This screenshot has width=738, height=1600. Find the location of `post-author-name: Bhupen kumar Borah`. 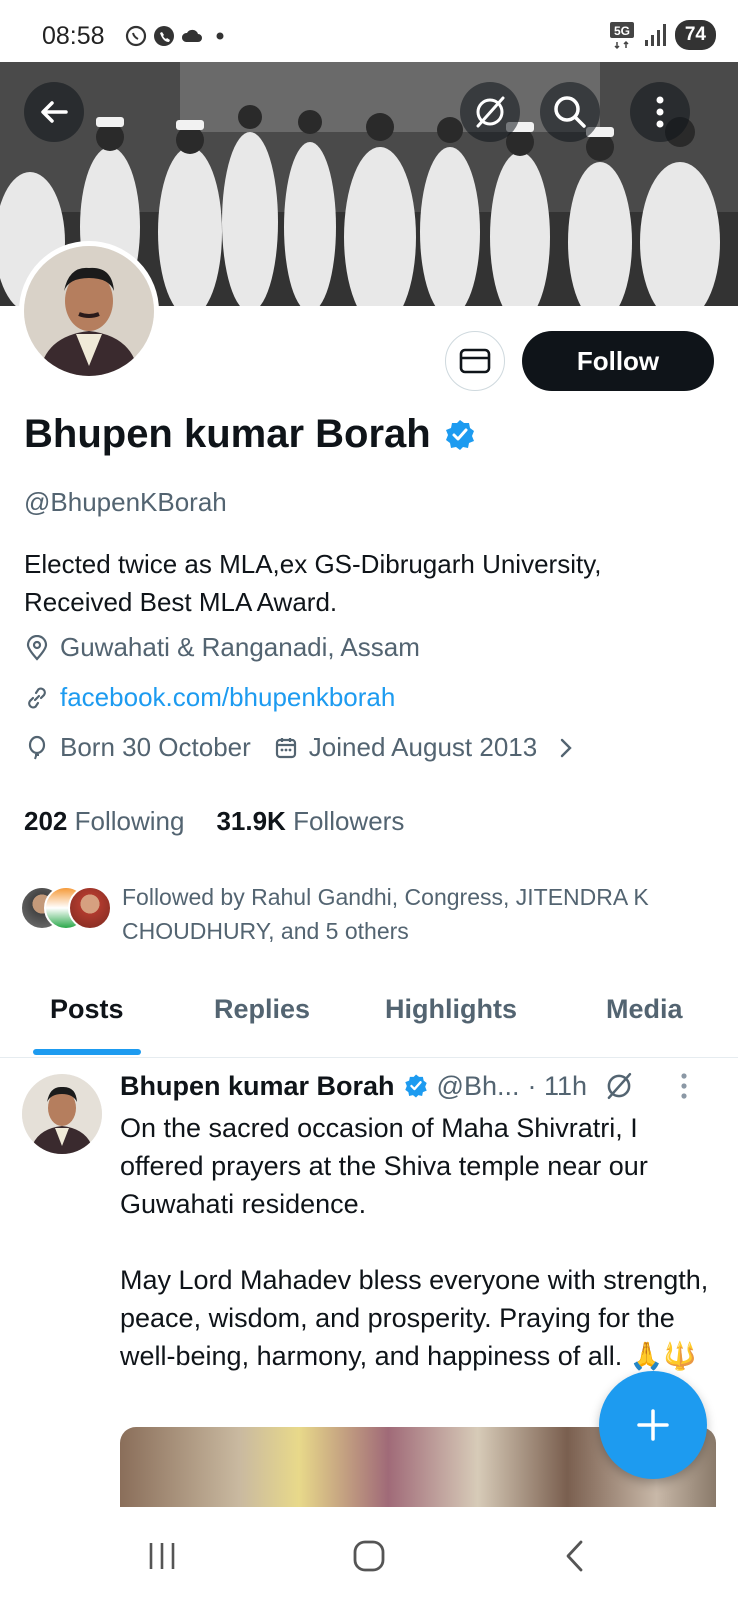

post-author-name: Bhupen kumar Borah is located at coordinates (257, 1086).